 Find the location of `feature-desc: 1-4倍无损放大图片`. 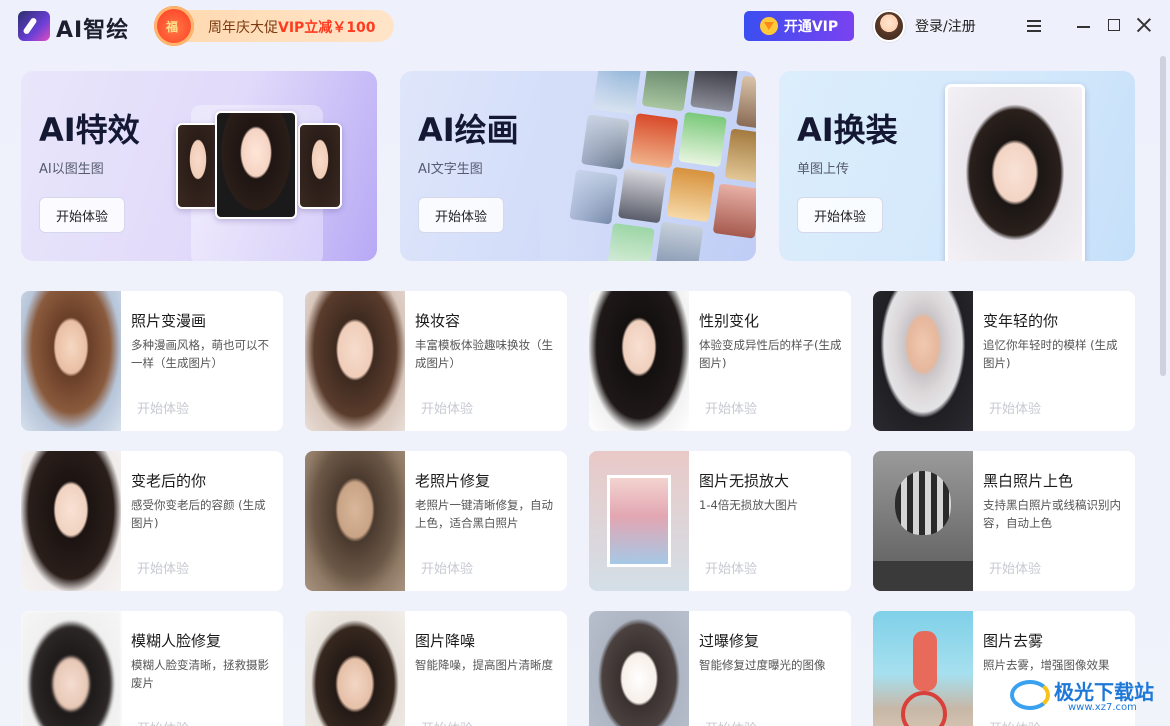

feature-desc: 1-4倍无损放大图片 is located at coordinates (749, 505).